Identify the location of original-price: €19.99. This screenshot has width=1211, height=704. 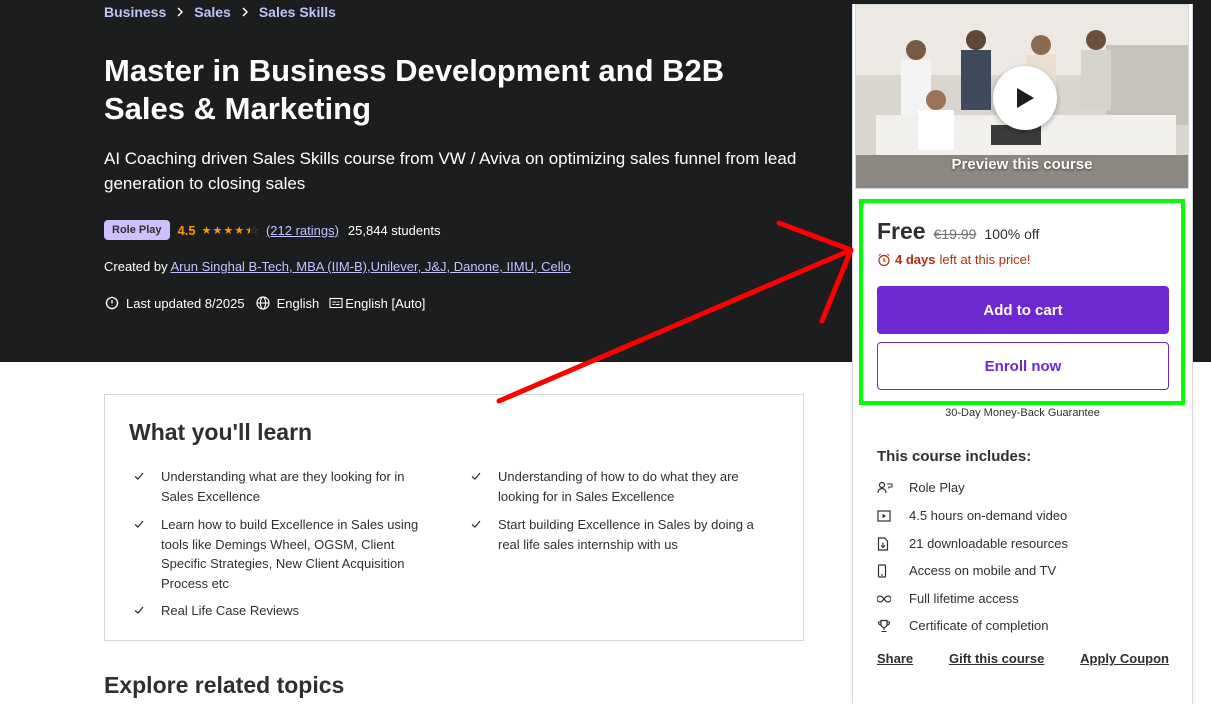
(955, 234).